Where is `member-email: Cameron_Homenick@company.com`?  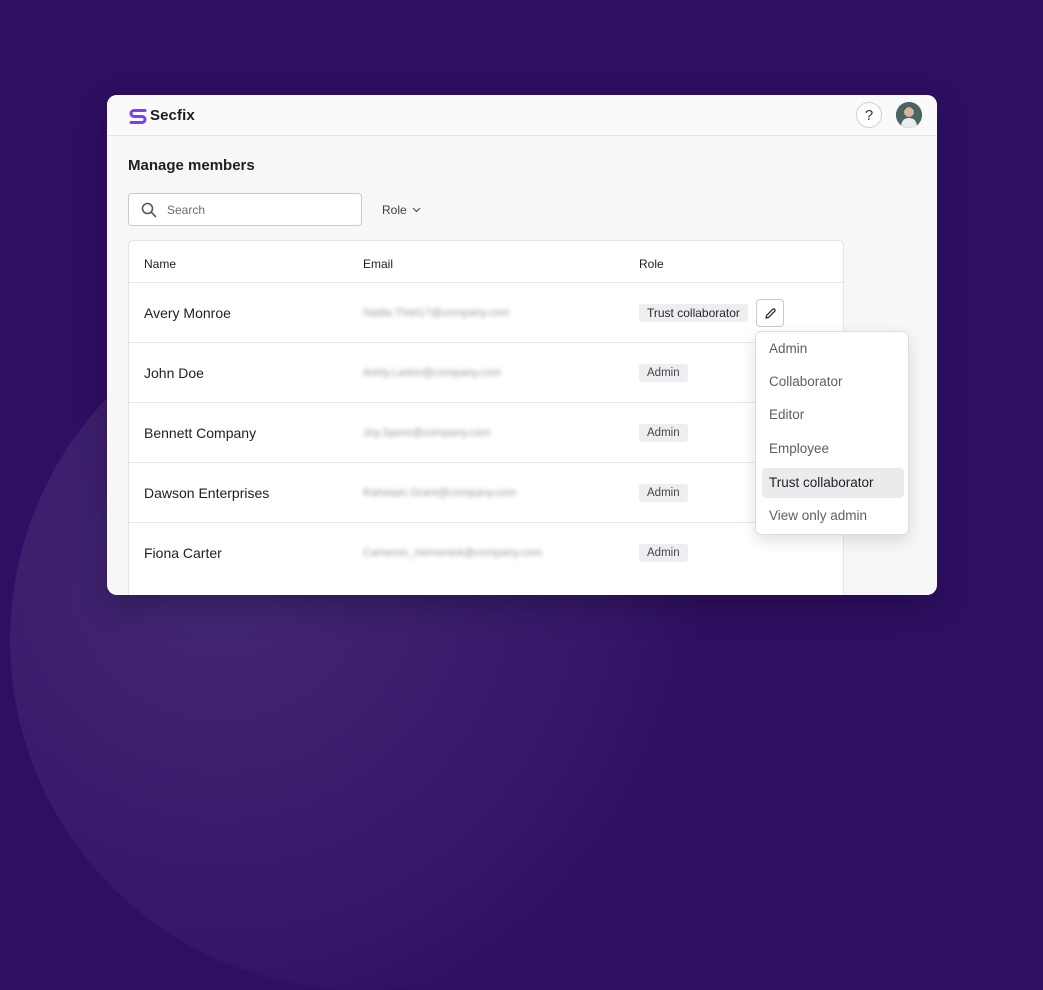 member-email: Cameron_Homenick@company.com is located at coordinates (453, 553).